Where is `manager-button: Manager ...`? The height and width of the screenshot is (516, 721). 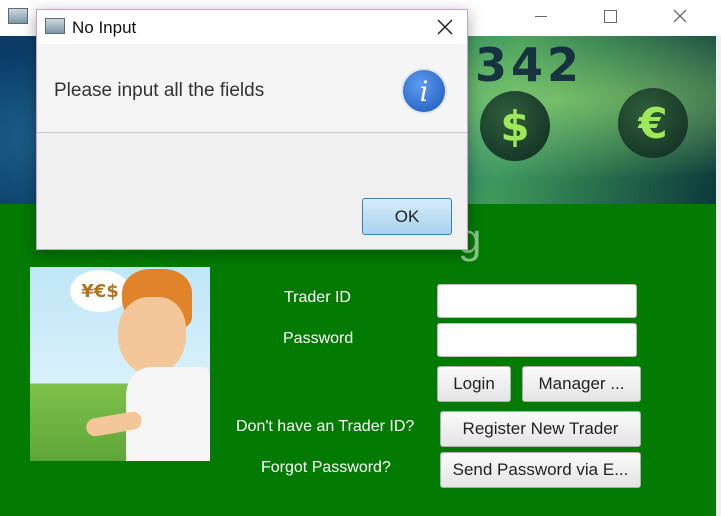 manager-button: Manager ... is located at coordinates (581, 384).